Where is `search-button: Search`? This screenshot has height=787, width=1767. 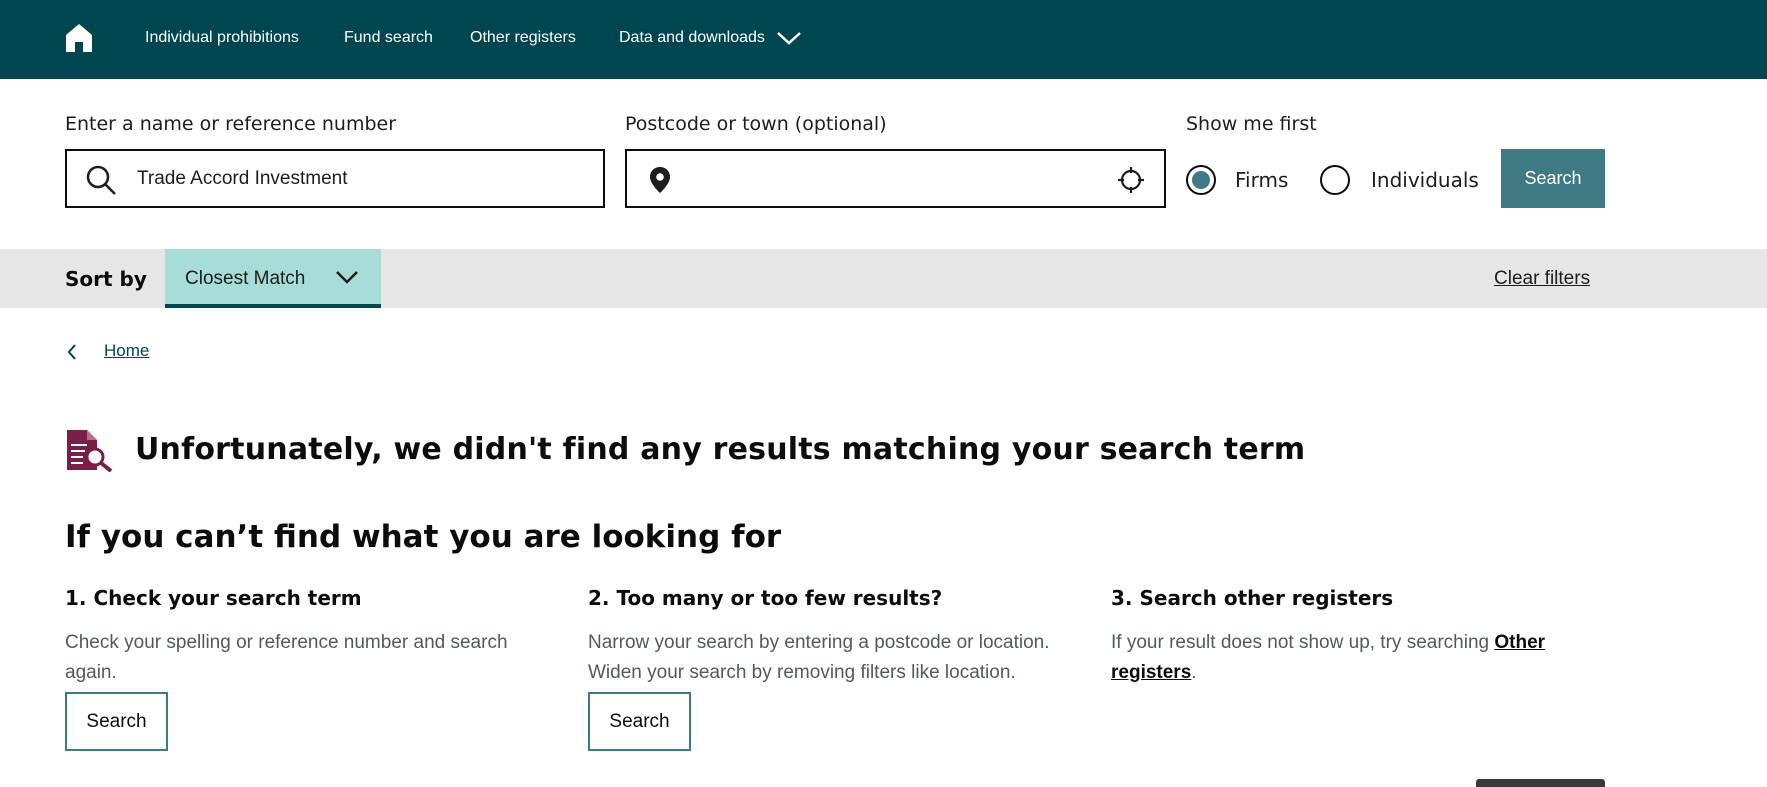 search-button: Search is located at coordinates (1553, 178).